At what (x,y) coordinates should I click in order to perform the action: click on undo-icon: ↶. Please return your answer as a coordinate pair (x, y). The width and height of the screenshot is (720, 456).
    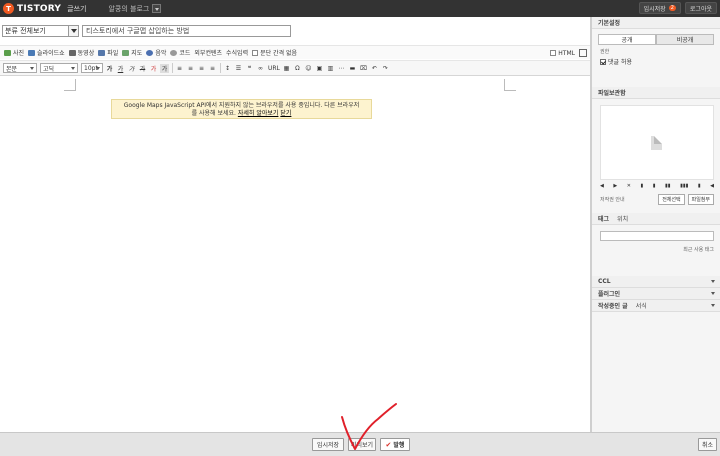
    Looking at the image, I should click on (374, 68).